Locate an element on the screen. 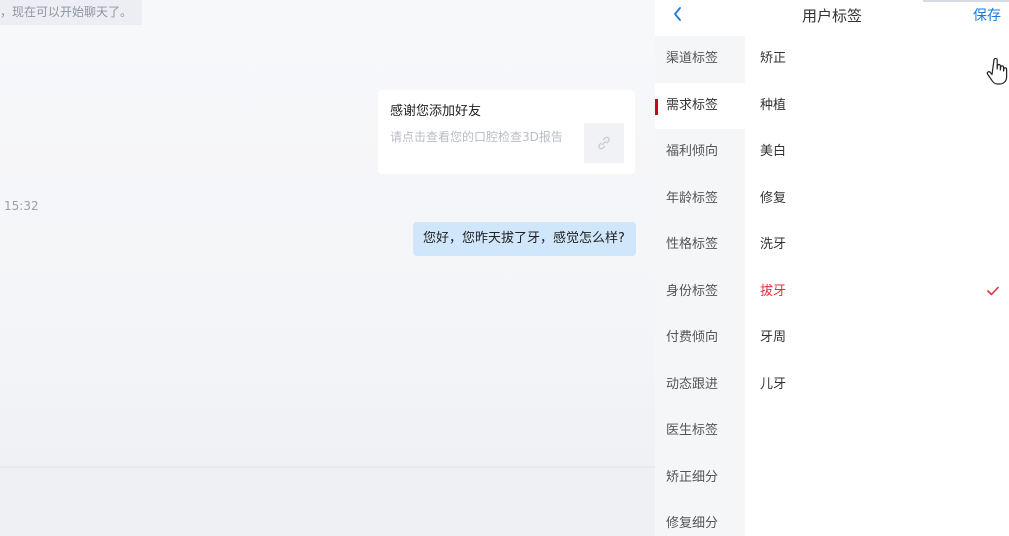 The width and height of the screenshot is (1009, 536). message-bubble: 您好，您昨天拔了牙，感觉怎么样? is located at coordinates (524, 239).